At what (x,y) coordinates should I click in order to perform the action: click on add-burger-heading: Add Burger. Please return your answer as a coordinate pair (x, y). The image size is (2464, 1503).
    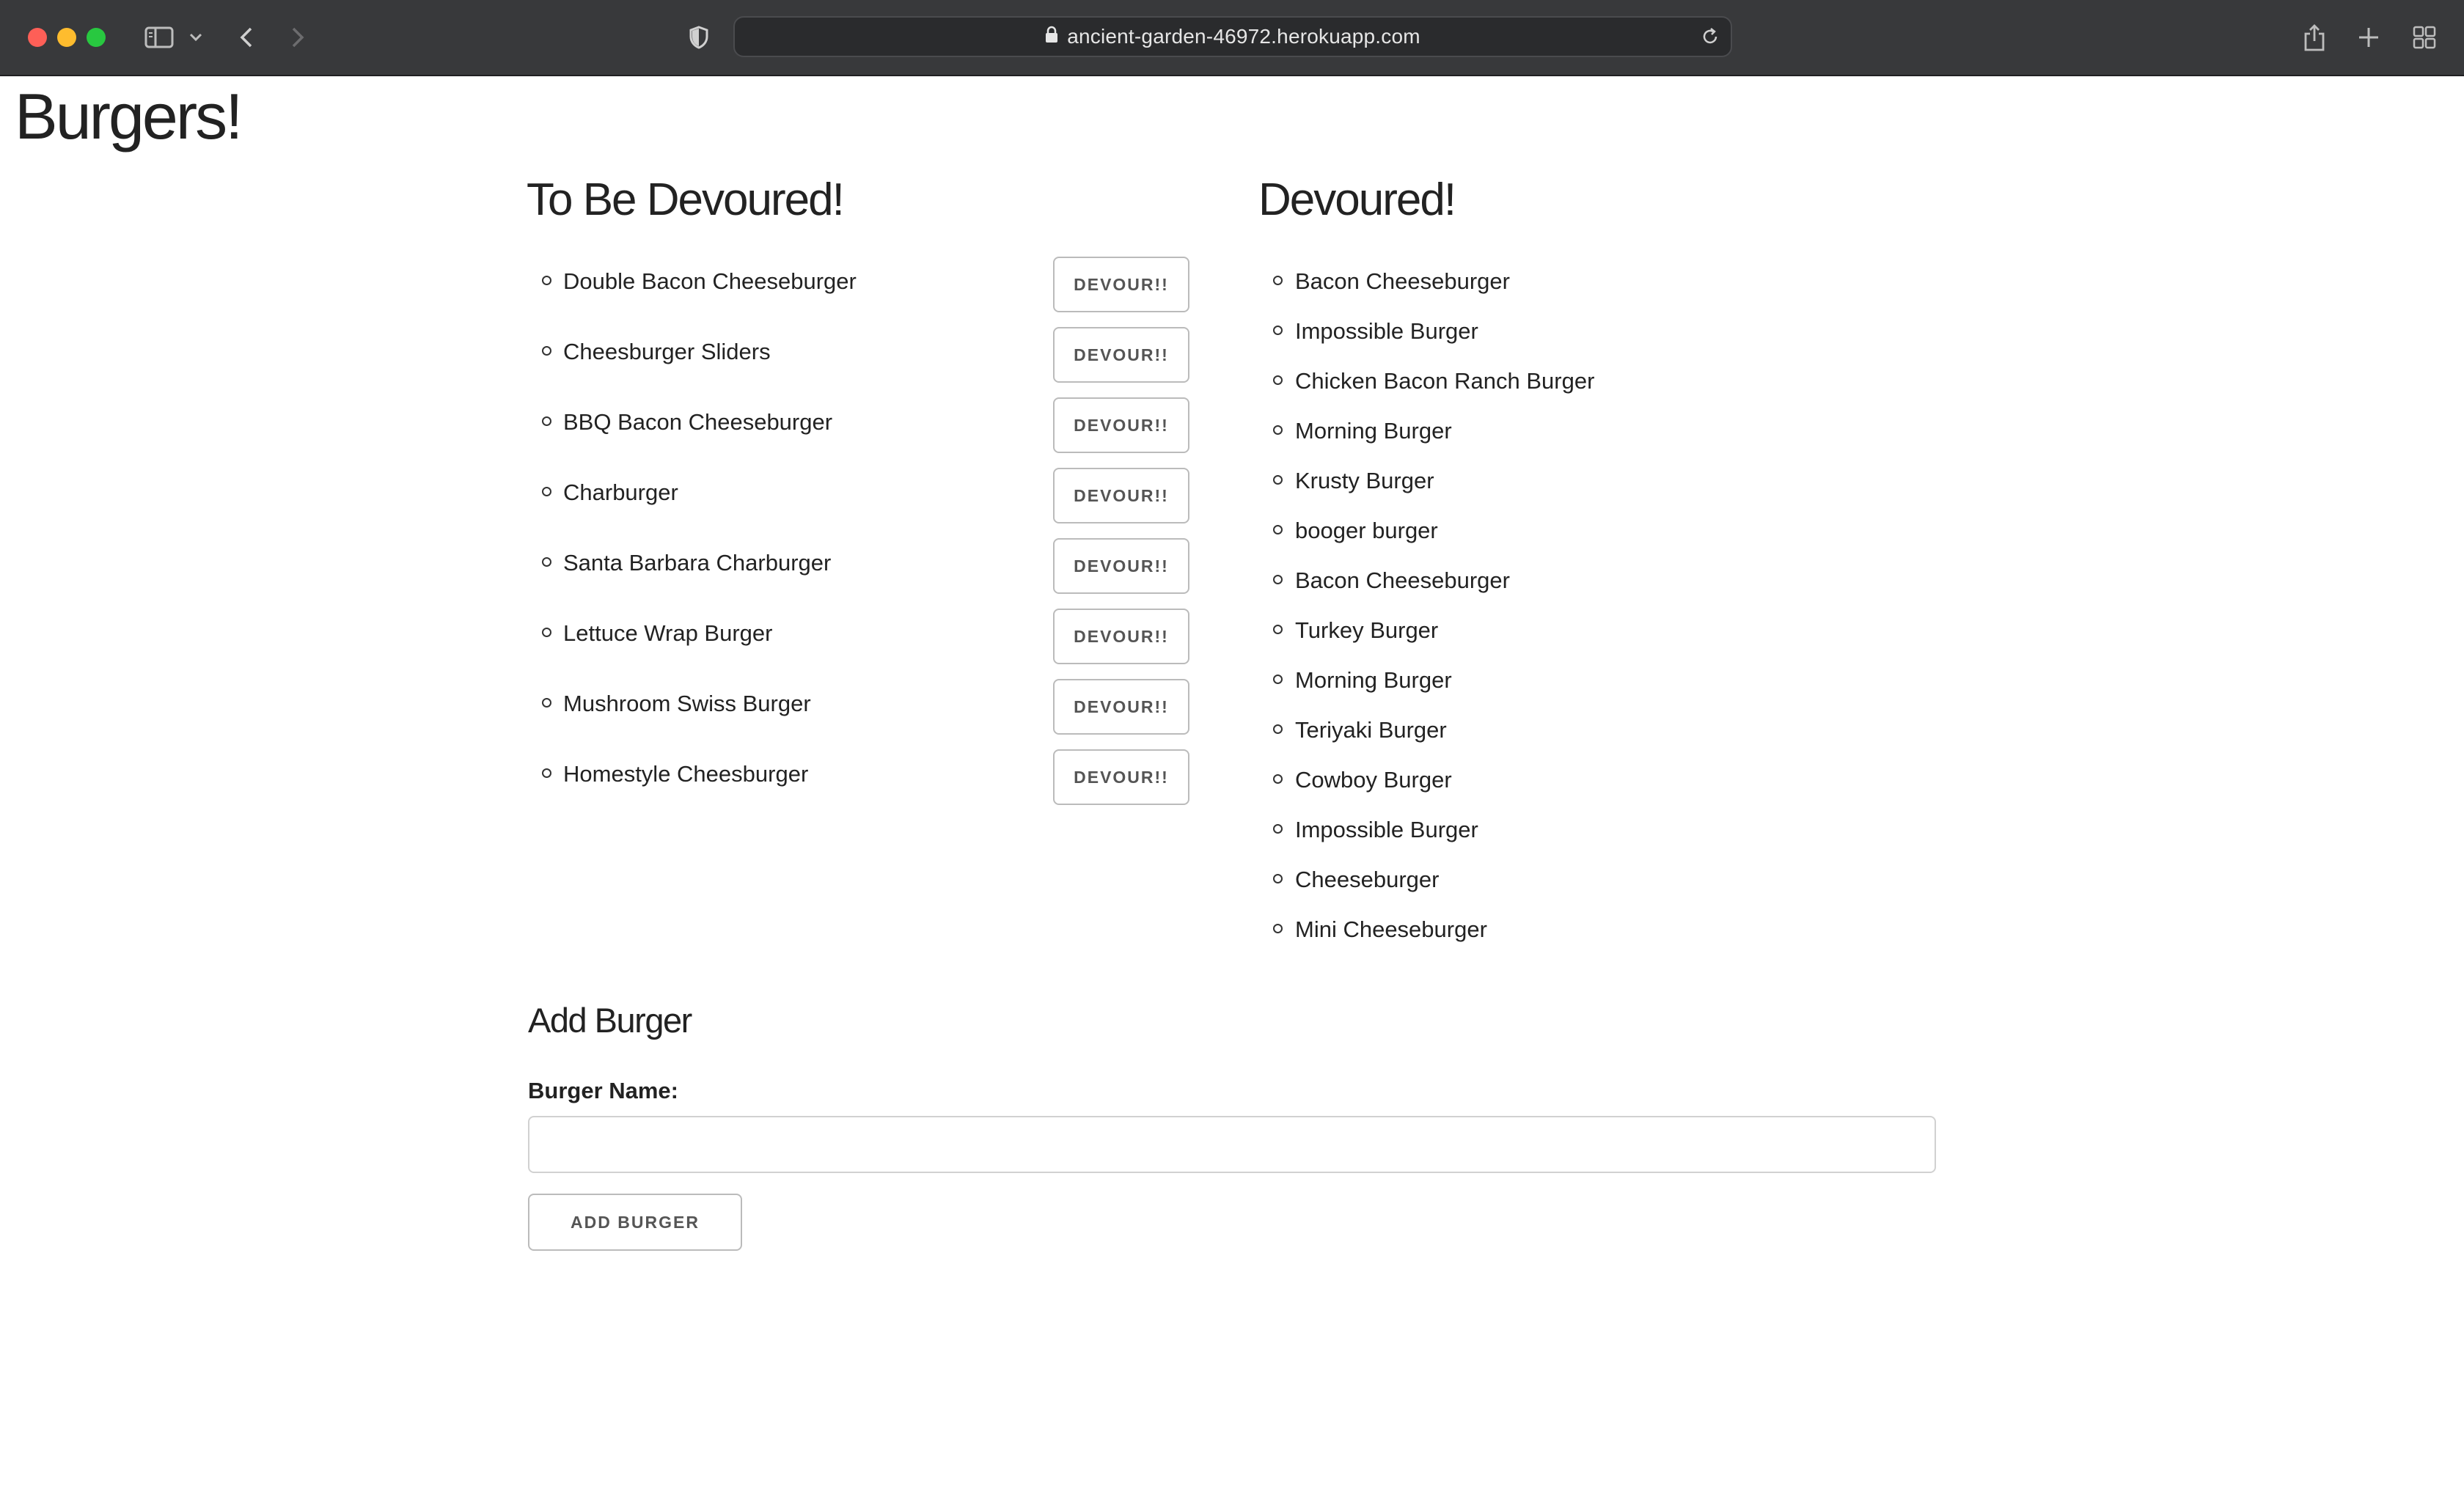
    Looking at the image, I should click on (610, 1021).